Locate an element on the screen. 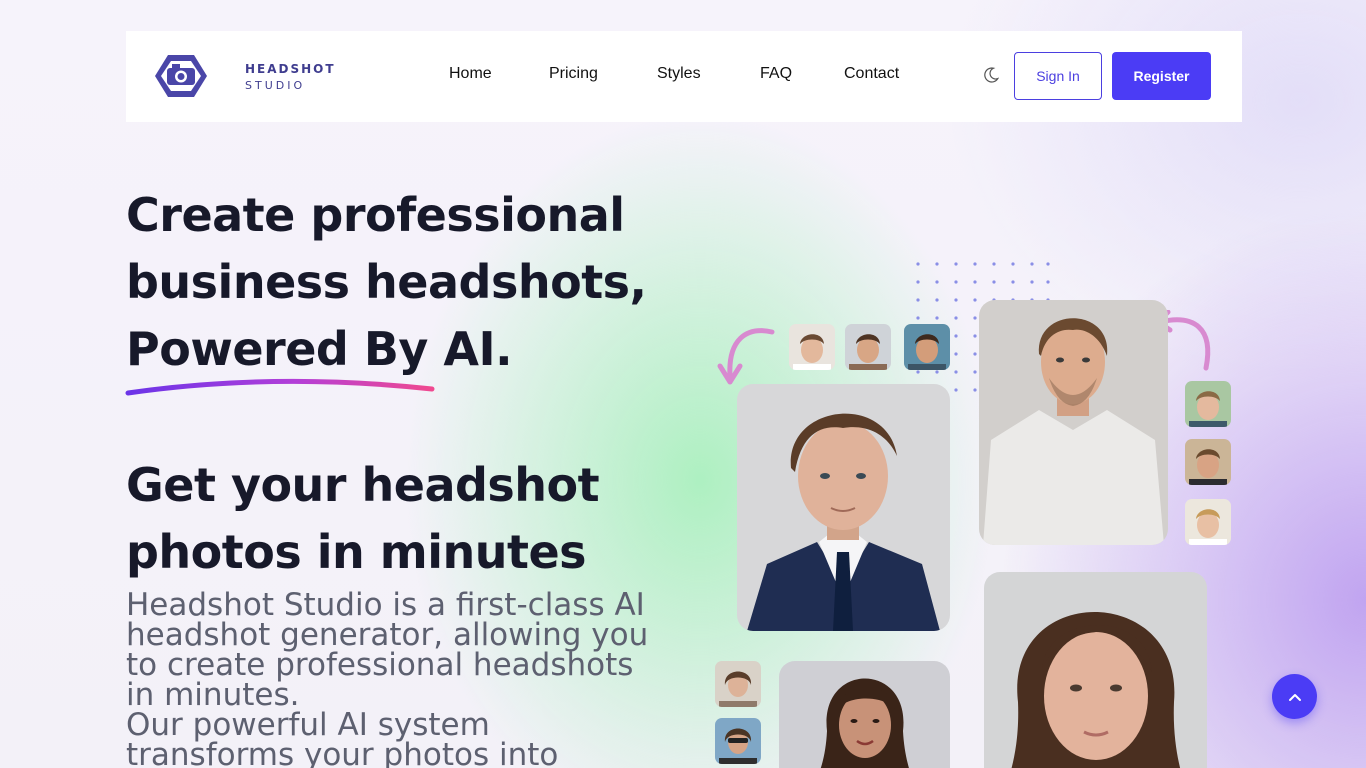 The width and height of the screenshot is (1366, 768). hero-title-line3: Powered By AI. is located at coordinates (319, 349).